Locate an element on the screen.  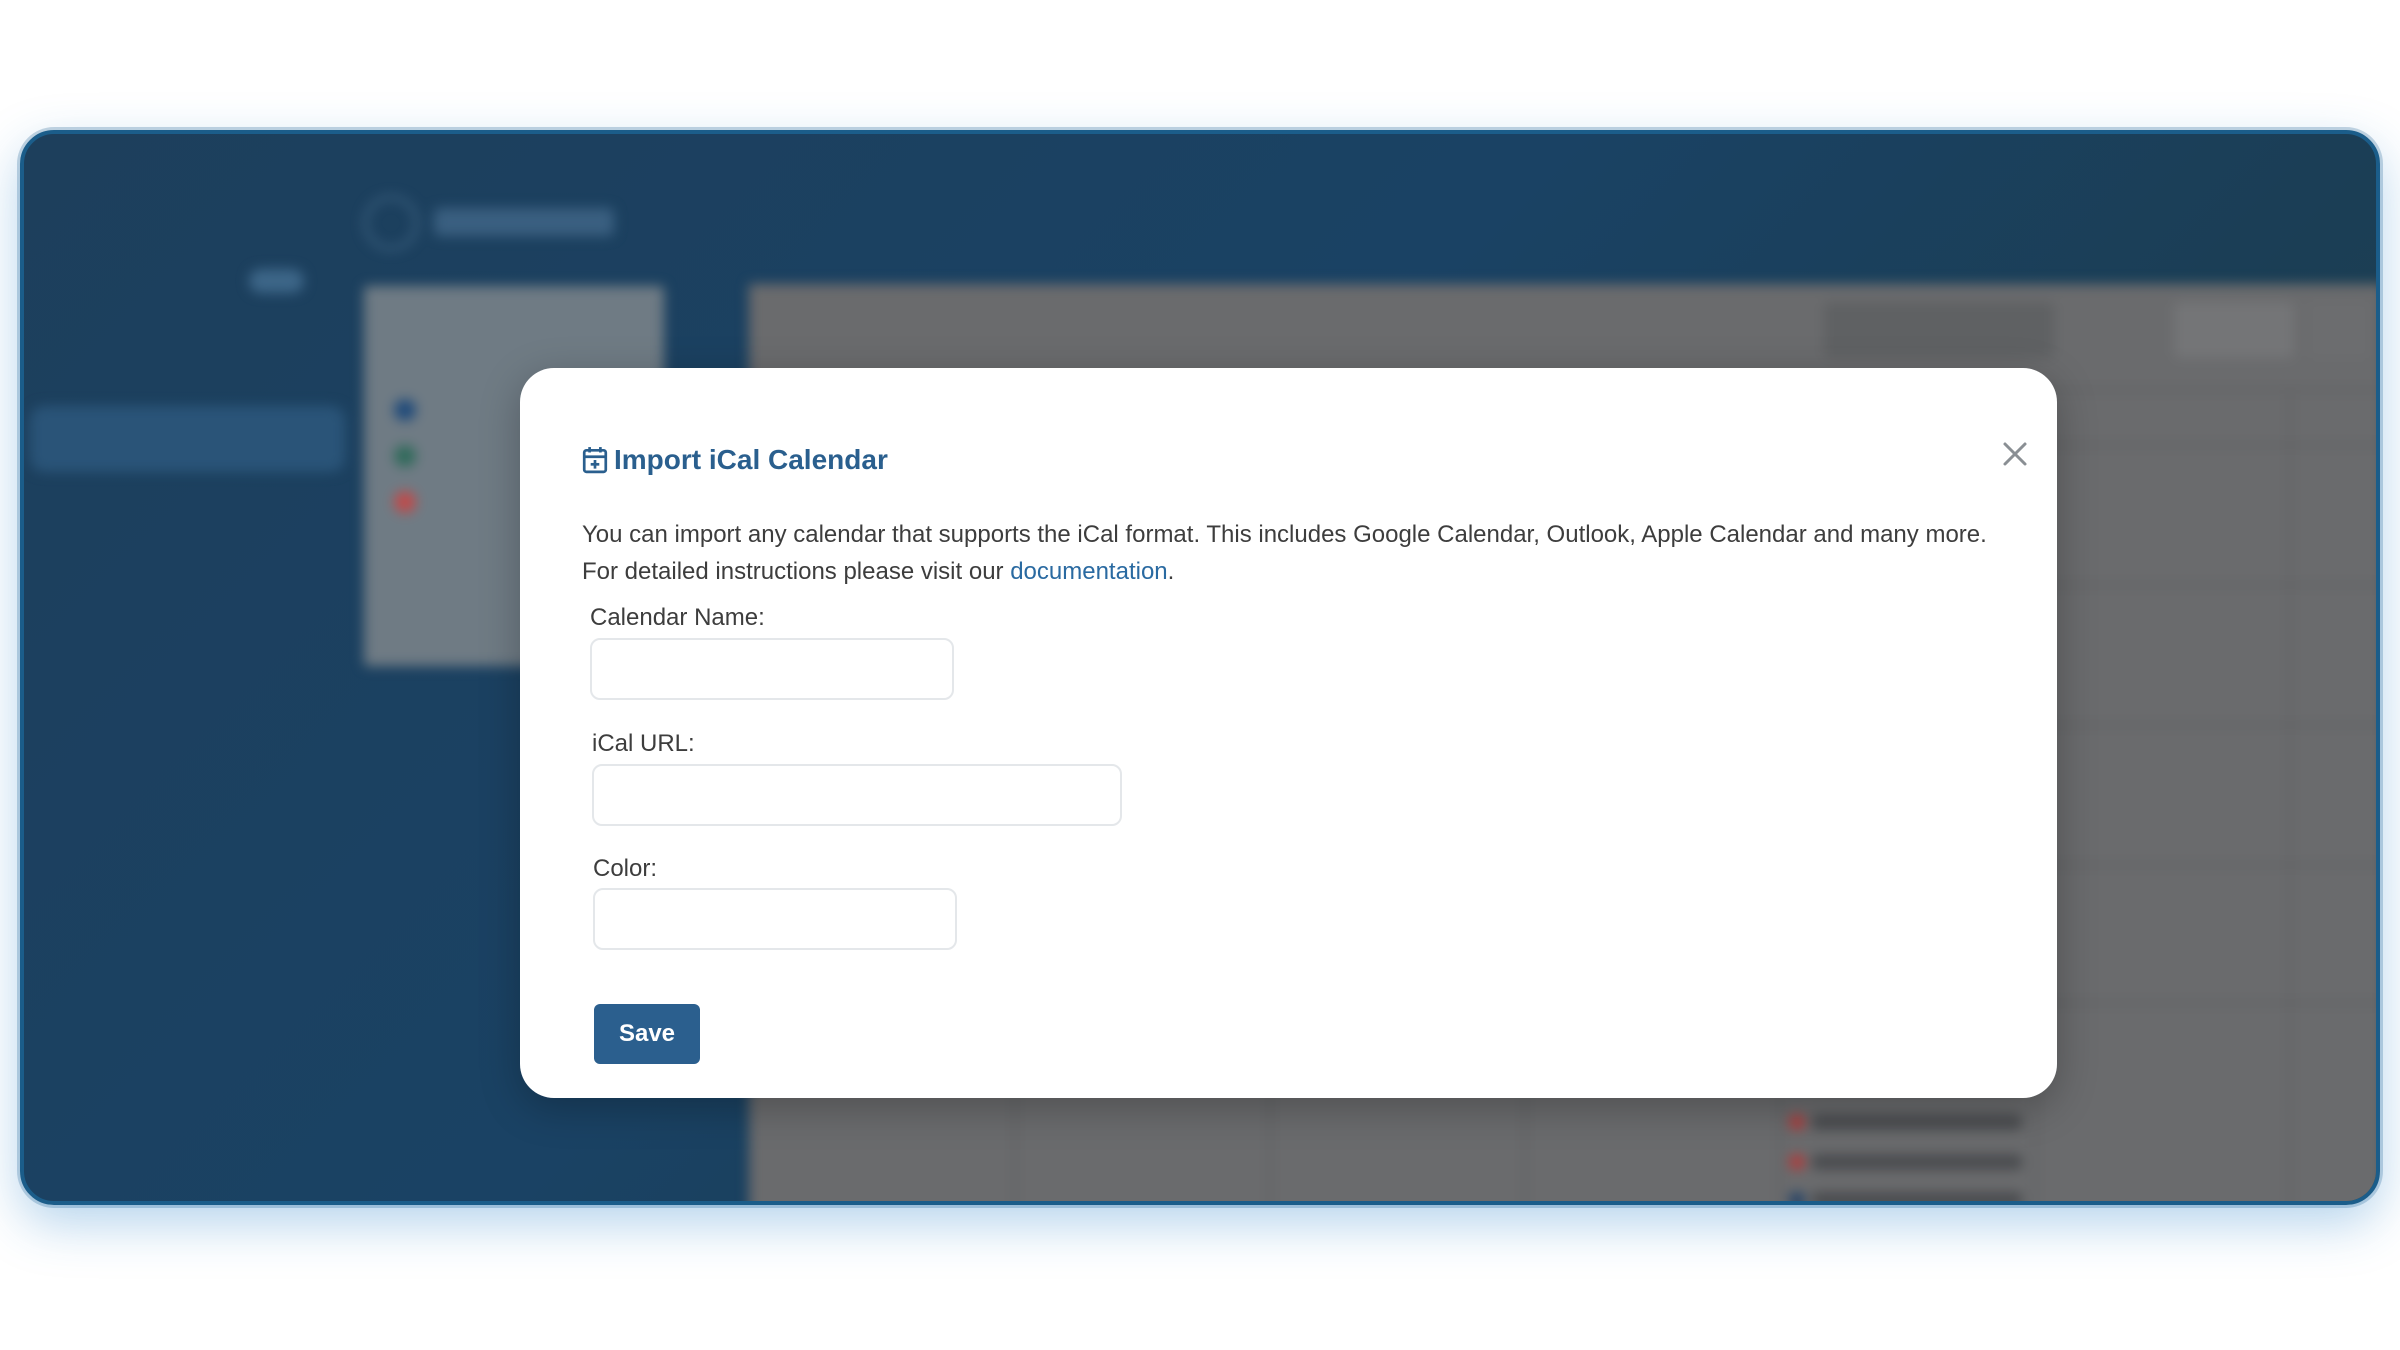
calendar-view-select is located at coordinates (1939, 330).